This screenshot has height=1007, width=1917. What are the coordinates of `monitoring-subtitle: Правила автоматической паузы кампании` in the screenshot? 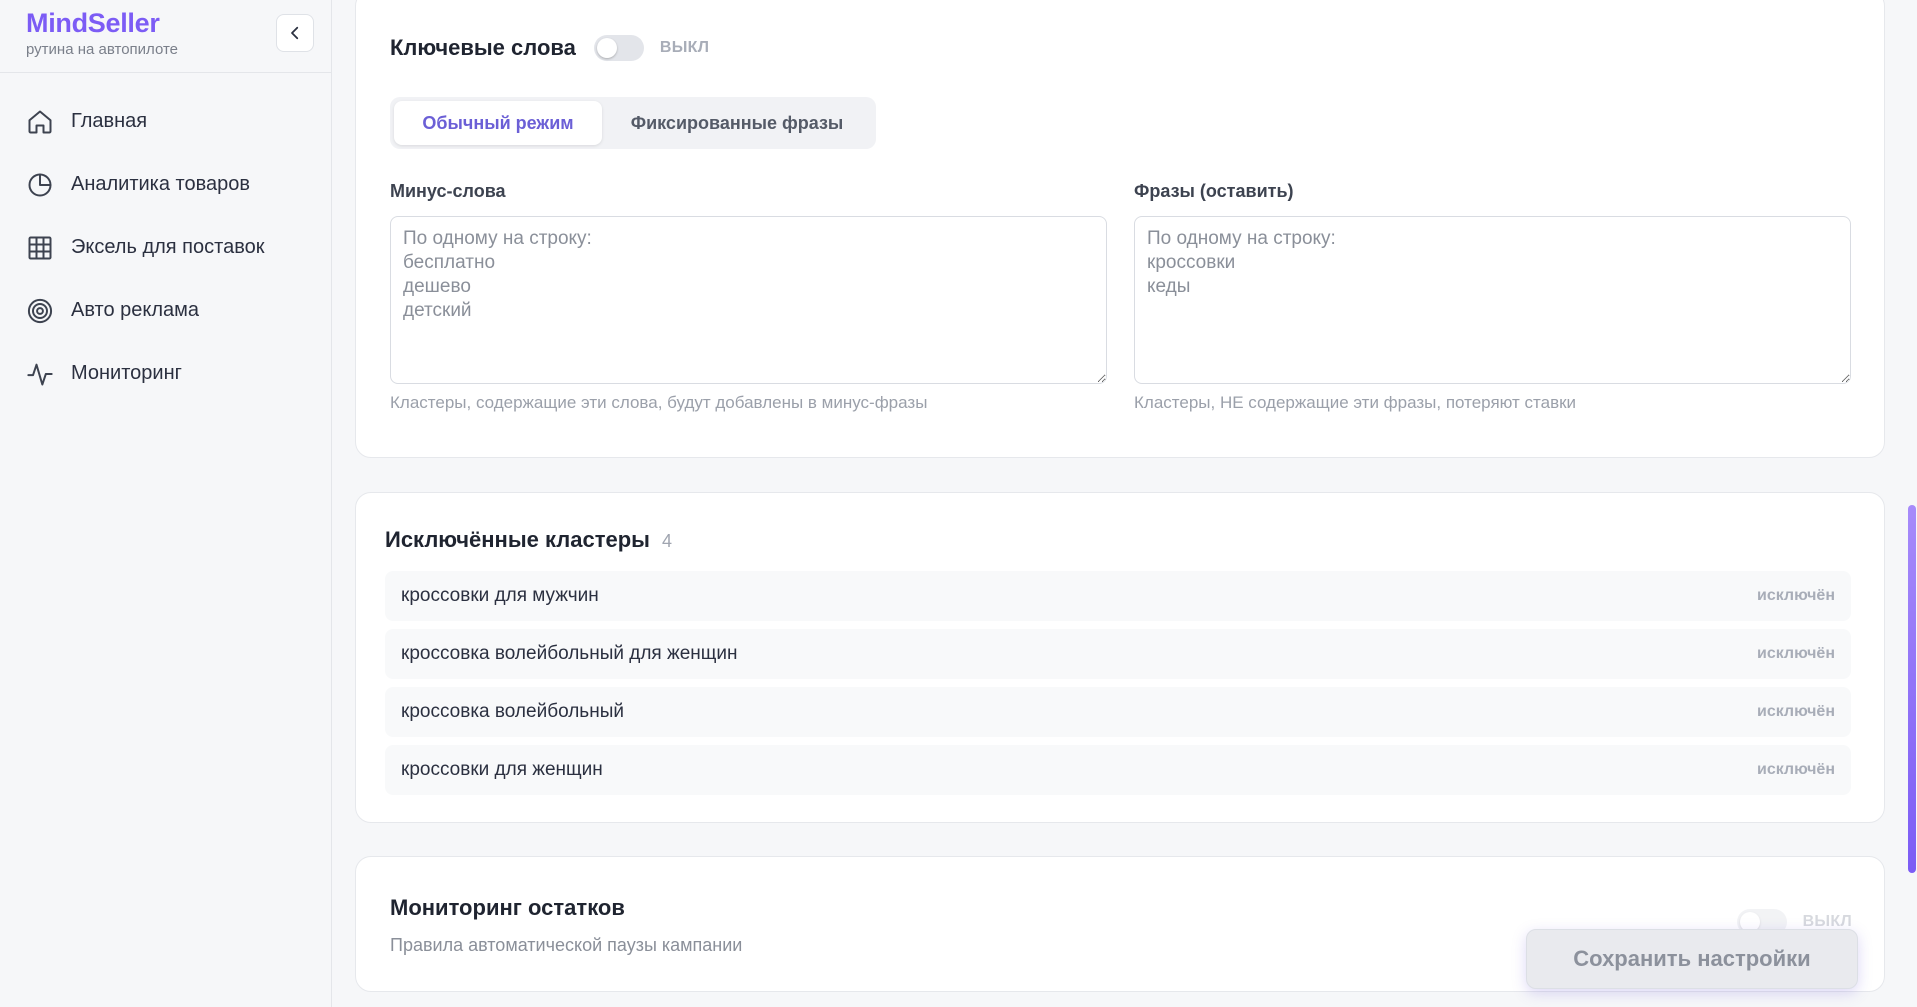 It's located at (566, 945).